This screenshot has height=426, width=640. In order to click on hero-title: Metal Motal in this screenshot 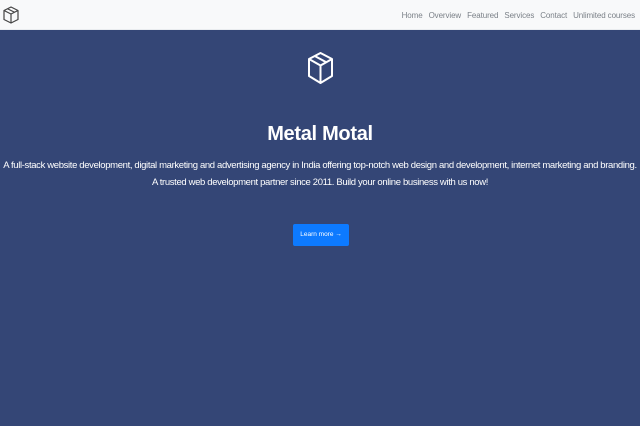, I will do `click(320, 134)`.